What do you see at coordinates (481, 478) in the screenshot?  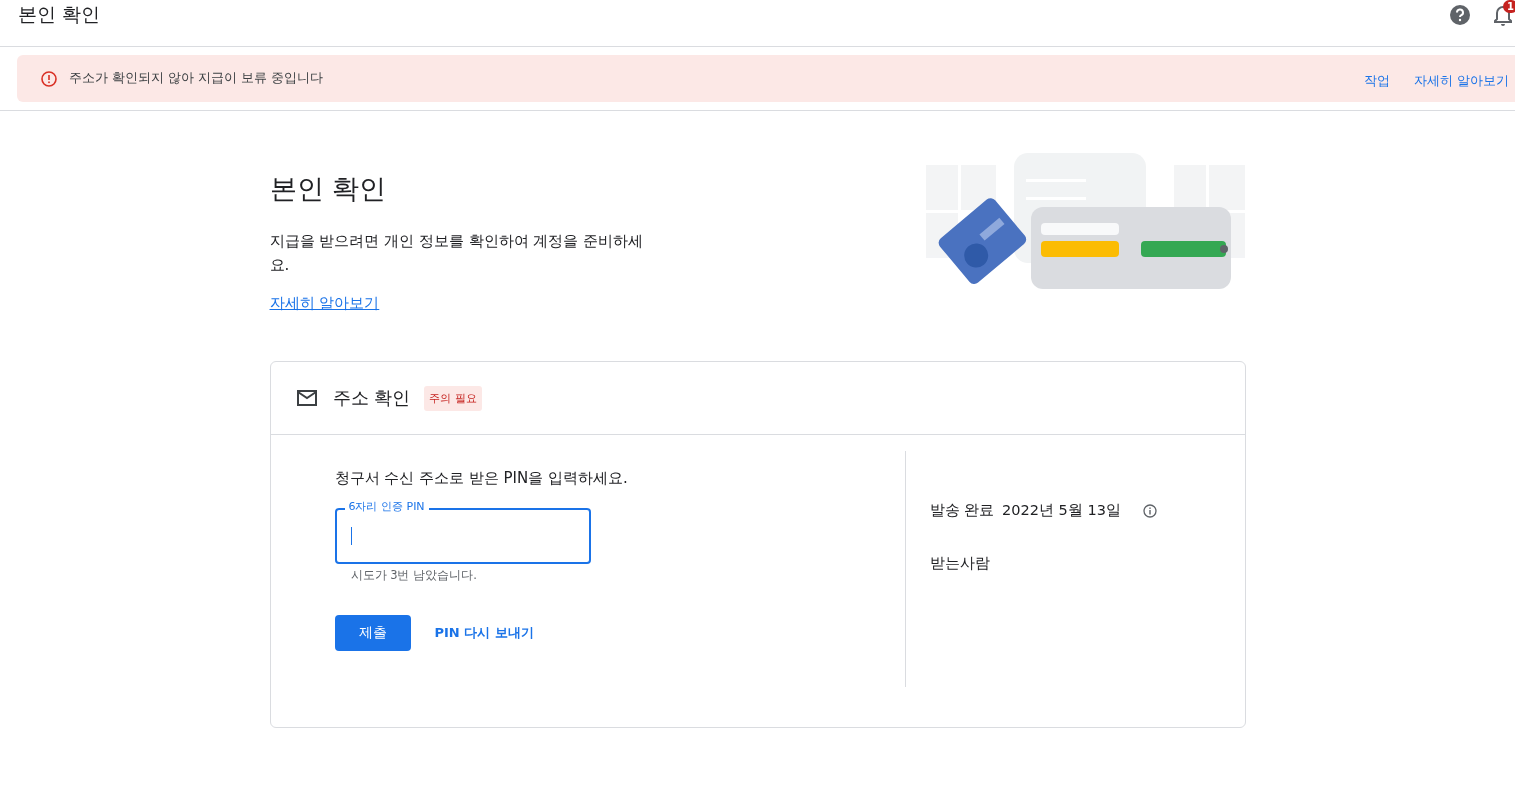 I see `instruction-text: 청구서 수신 주소로 받은 PIN을 입력하세요.` at bounding box center [481, 478].